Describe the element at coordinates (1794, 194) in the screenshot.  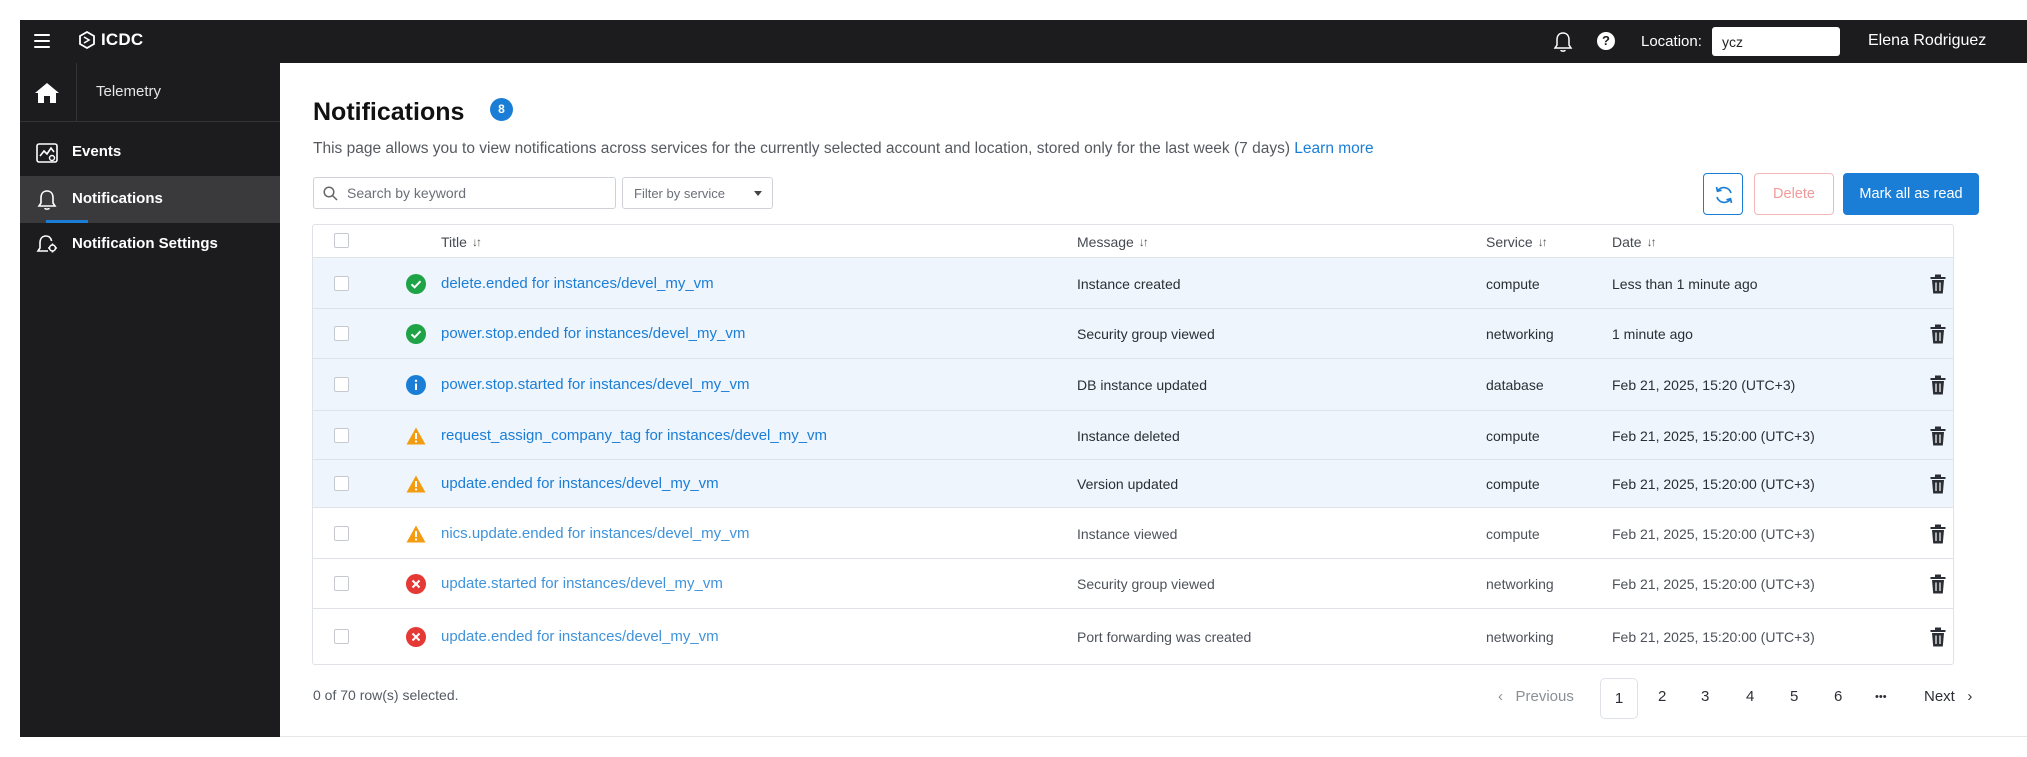
I see `delete-button: Delete` at that location.